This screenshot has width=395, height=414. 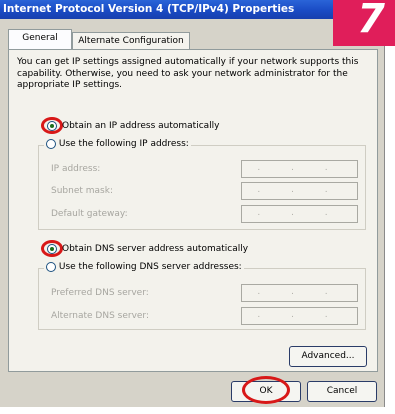 I want to click on radio-obtain-ip-auto-label: Obtain an IP address automatically, so click(x=141, y=126).